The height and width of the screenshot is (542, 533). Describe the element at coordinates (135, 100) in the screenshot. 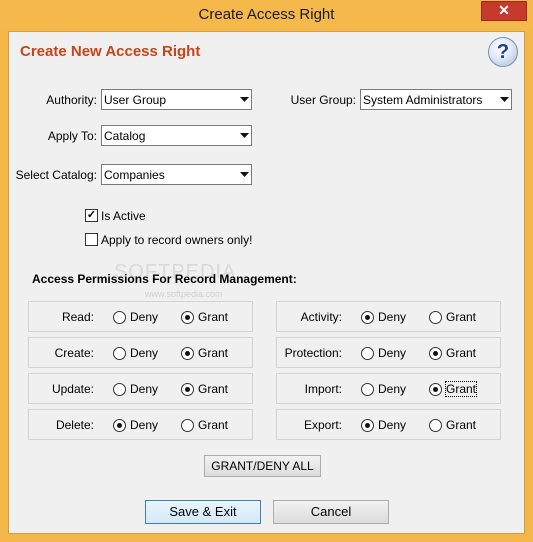

I see `authority-value: User Group` at that location.